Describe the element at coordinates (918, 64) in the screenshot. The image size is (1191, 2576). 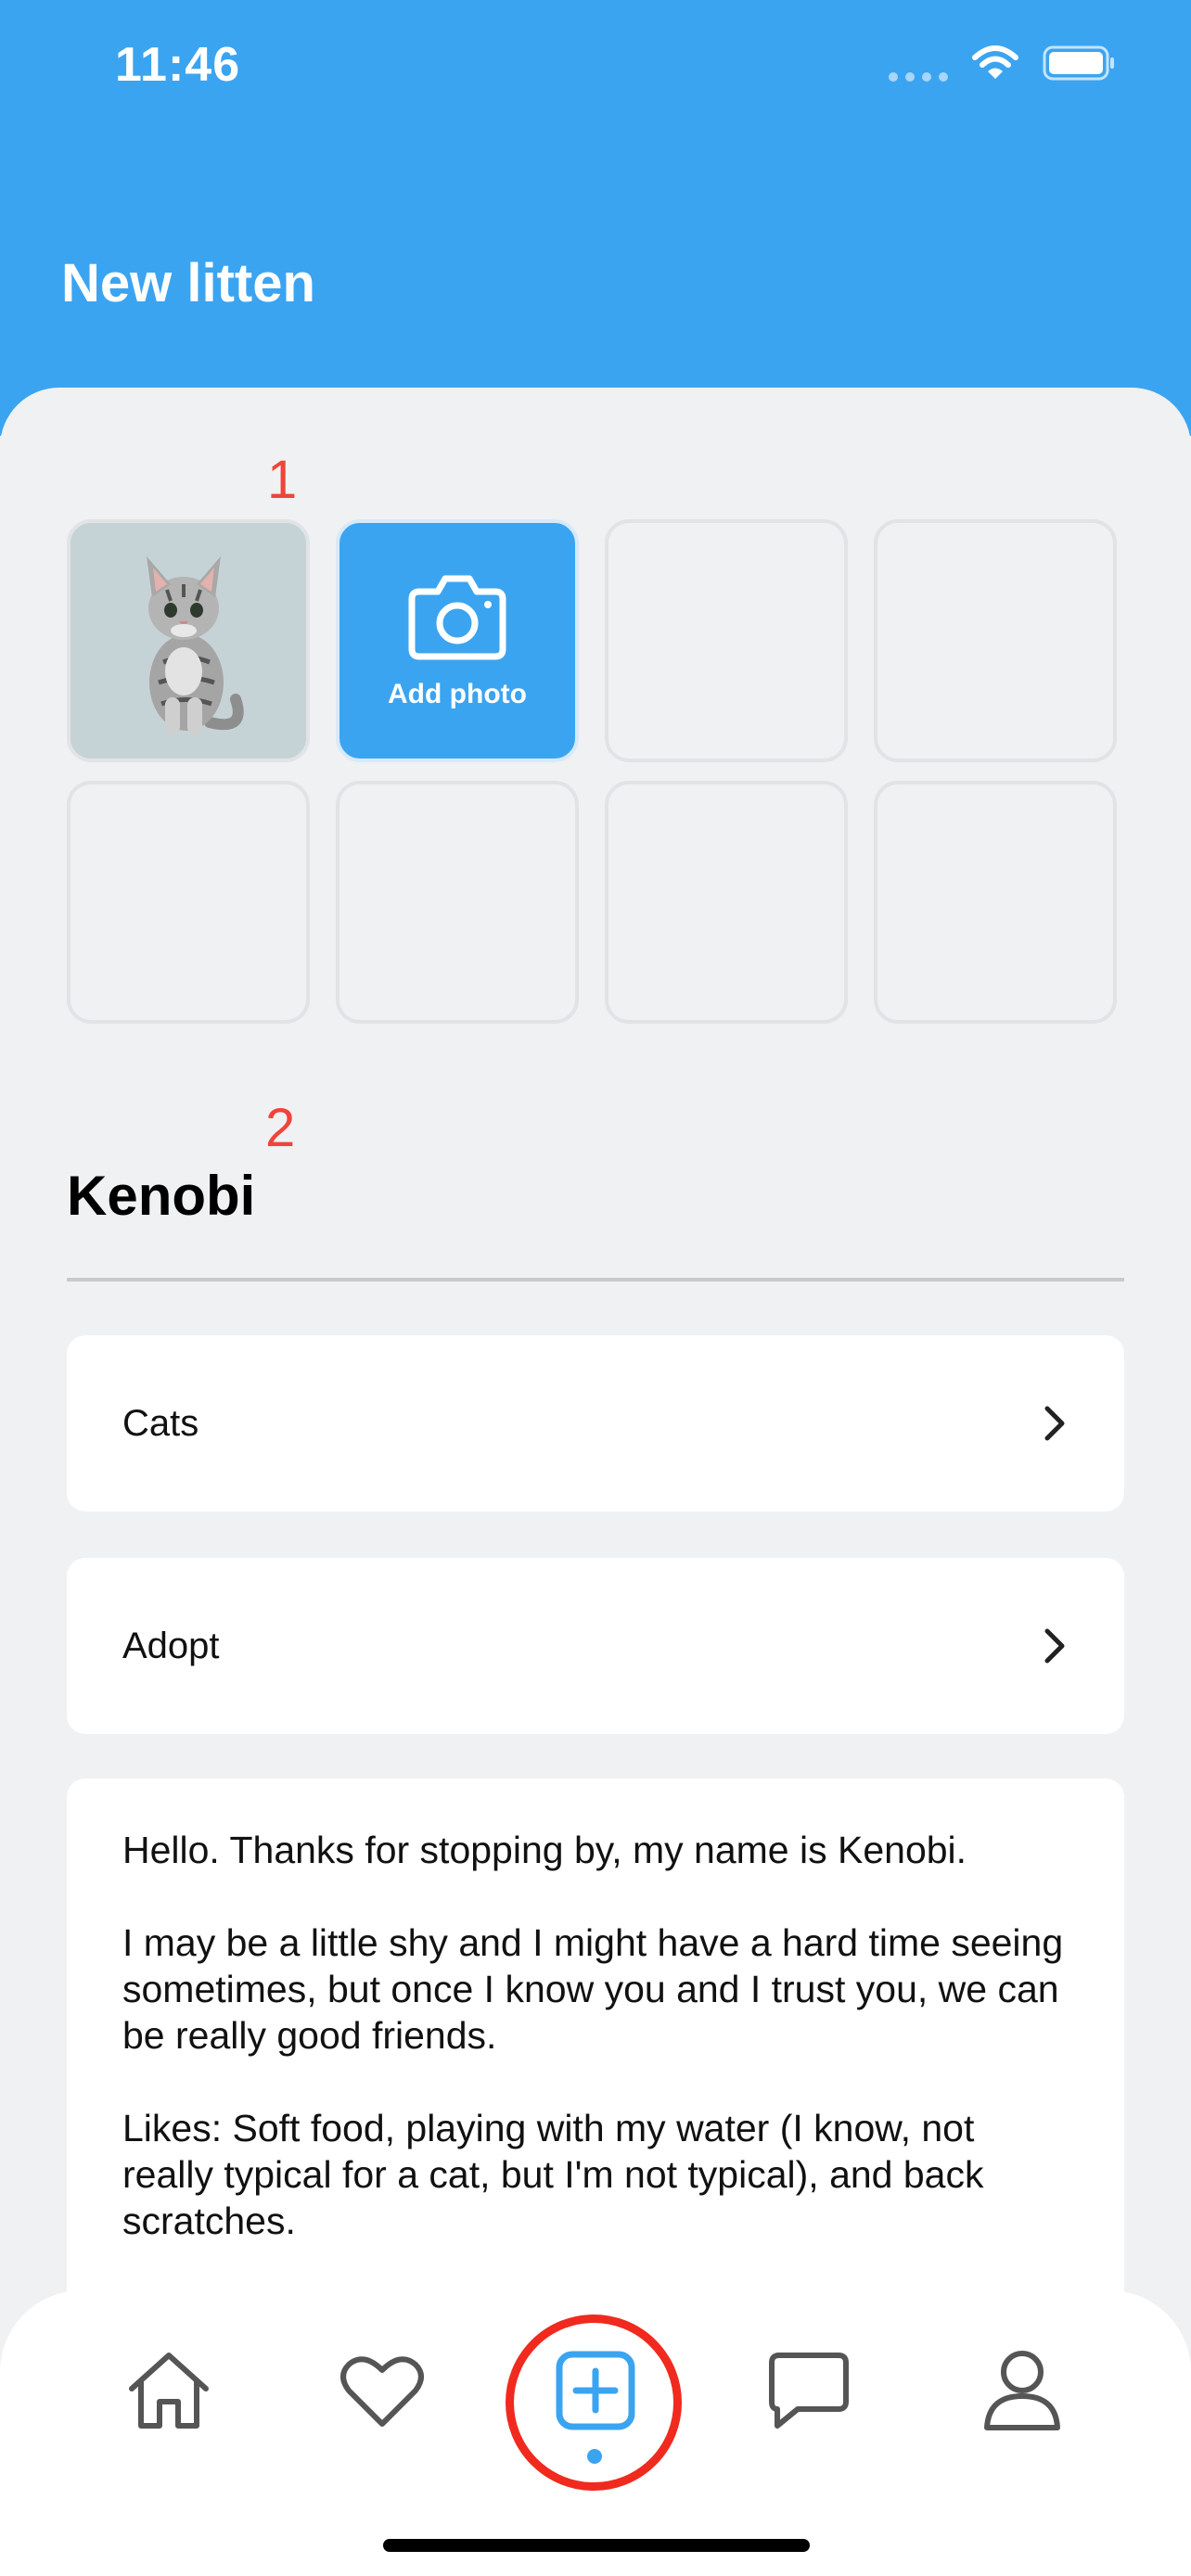
I see `signal-icon` at that location.